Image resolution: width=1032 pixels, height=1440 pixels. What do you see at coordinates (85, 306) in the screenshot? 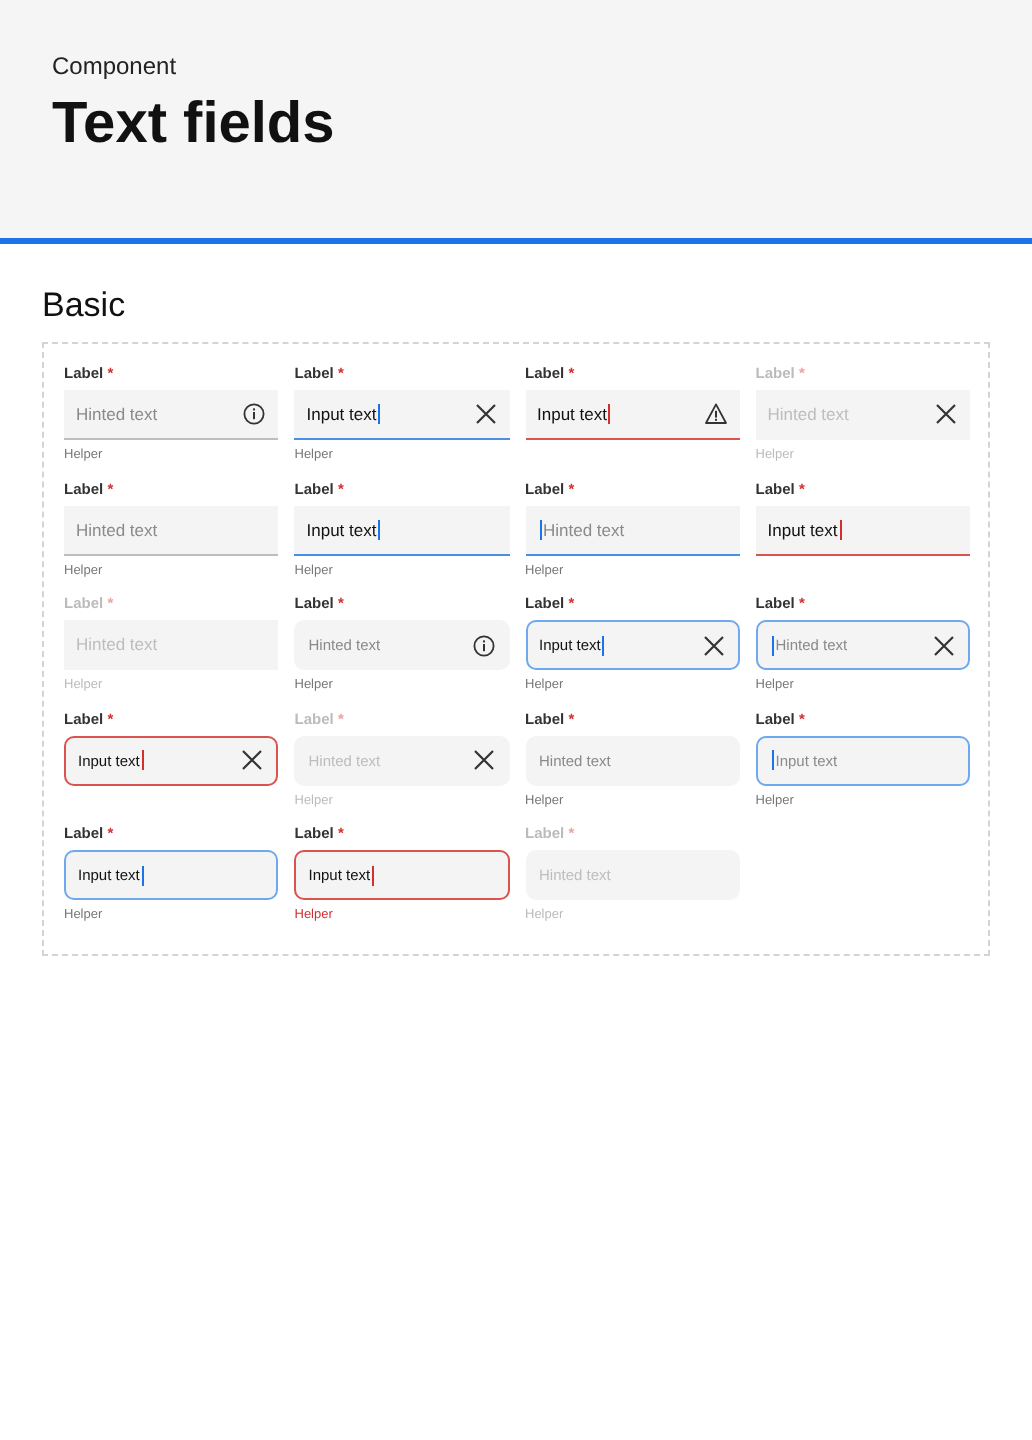
I see `section-title: Basic` at bounding box center [85, 306].